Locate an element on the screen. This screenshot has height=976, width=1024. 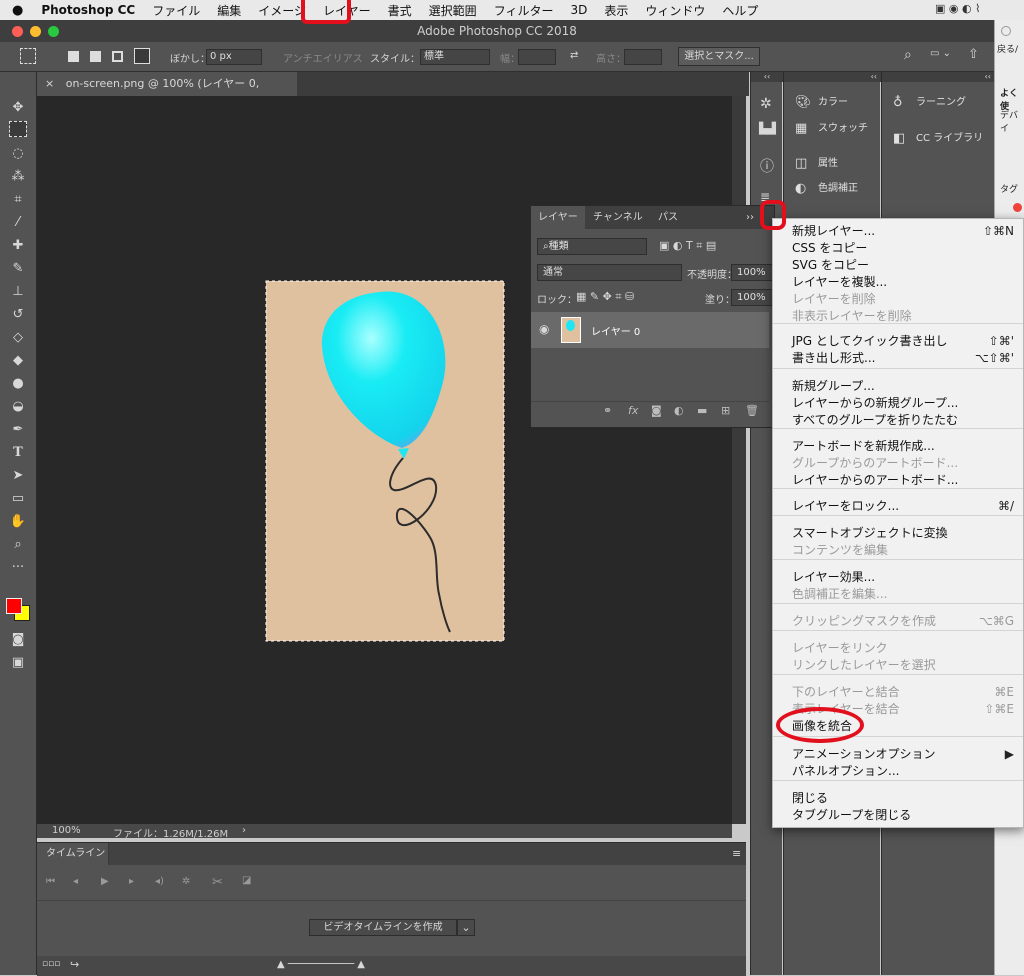
timeline-tab: タイムライン is located at coordinates (73, 854).